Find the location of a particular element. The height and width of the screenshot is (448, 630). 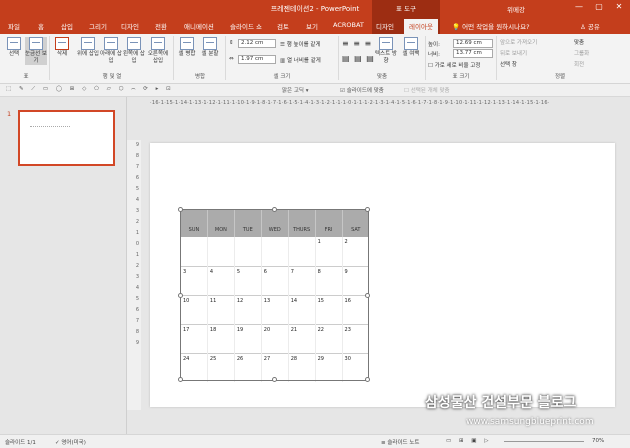

calendar-day-cell: 10 is located at coordinates (194, 309).